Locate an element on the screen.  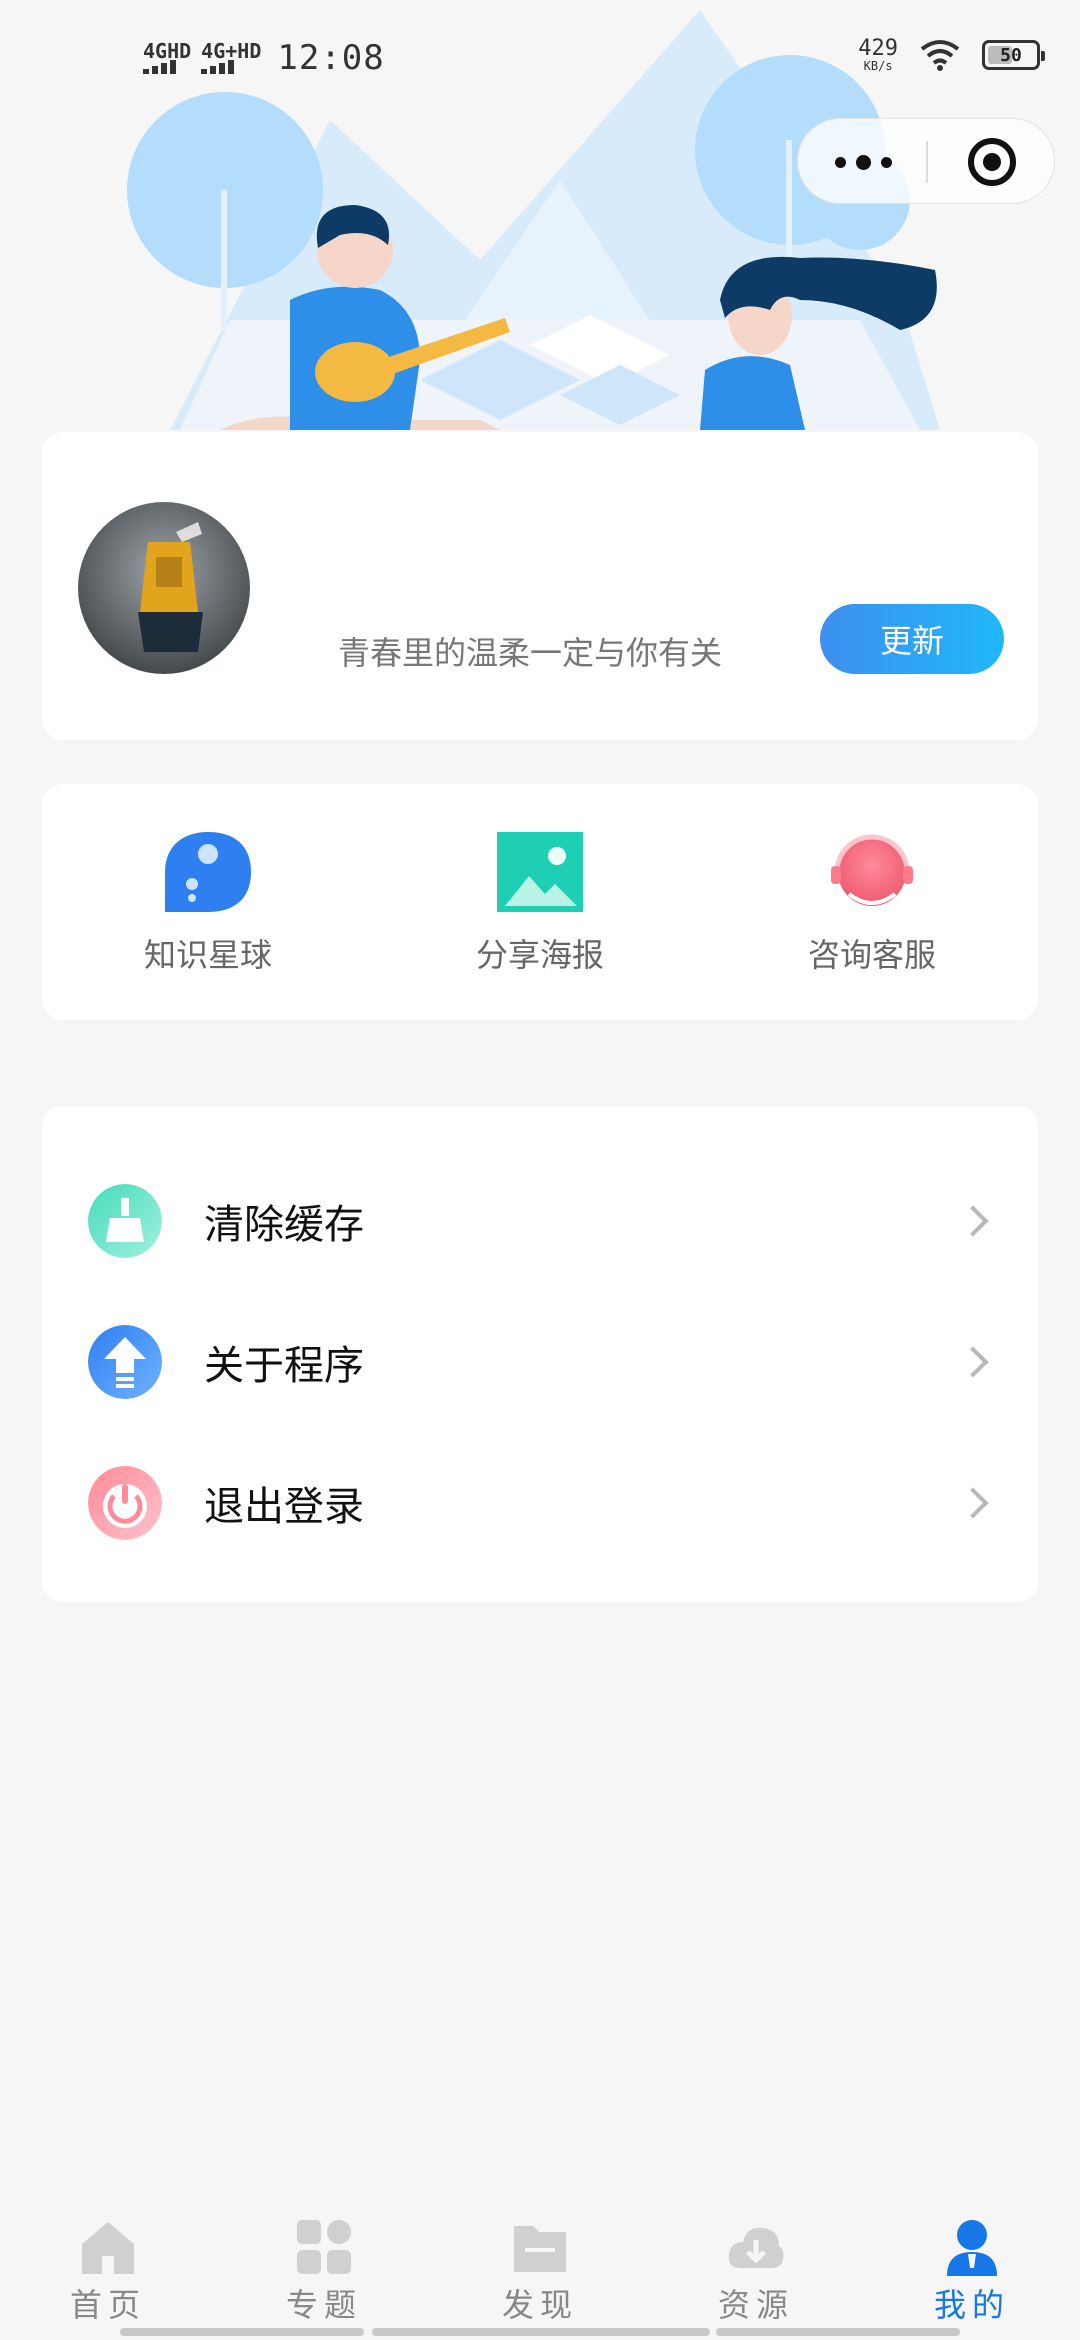
signal-strength-icon: 4G+HD is located at coordinates (231, 57).